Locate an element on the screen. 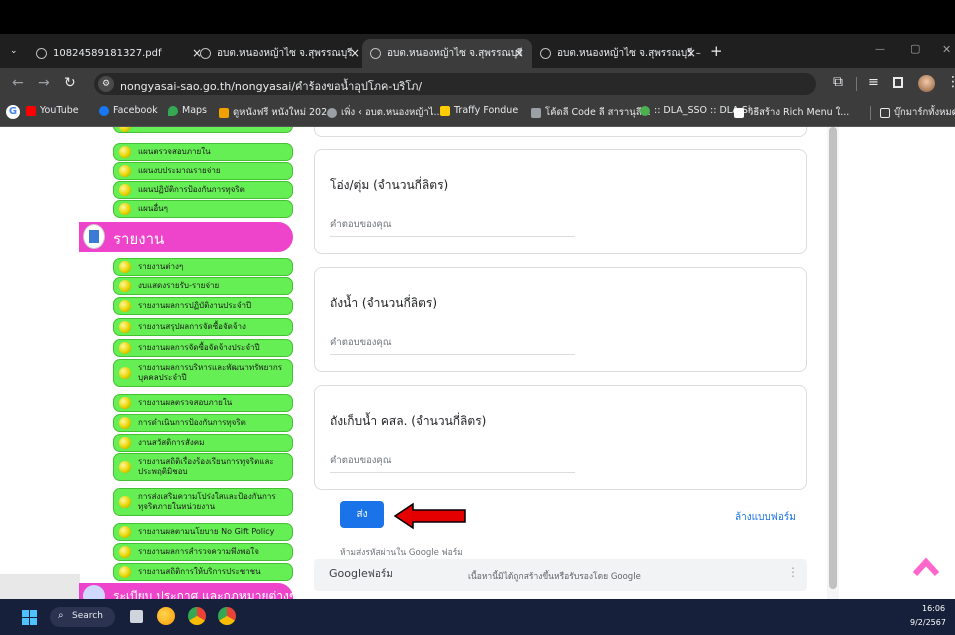 Image resolution: width=955 pixels, height=635 pixels. restore-button: ▢ is located at coordinates (915, 48).